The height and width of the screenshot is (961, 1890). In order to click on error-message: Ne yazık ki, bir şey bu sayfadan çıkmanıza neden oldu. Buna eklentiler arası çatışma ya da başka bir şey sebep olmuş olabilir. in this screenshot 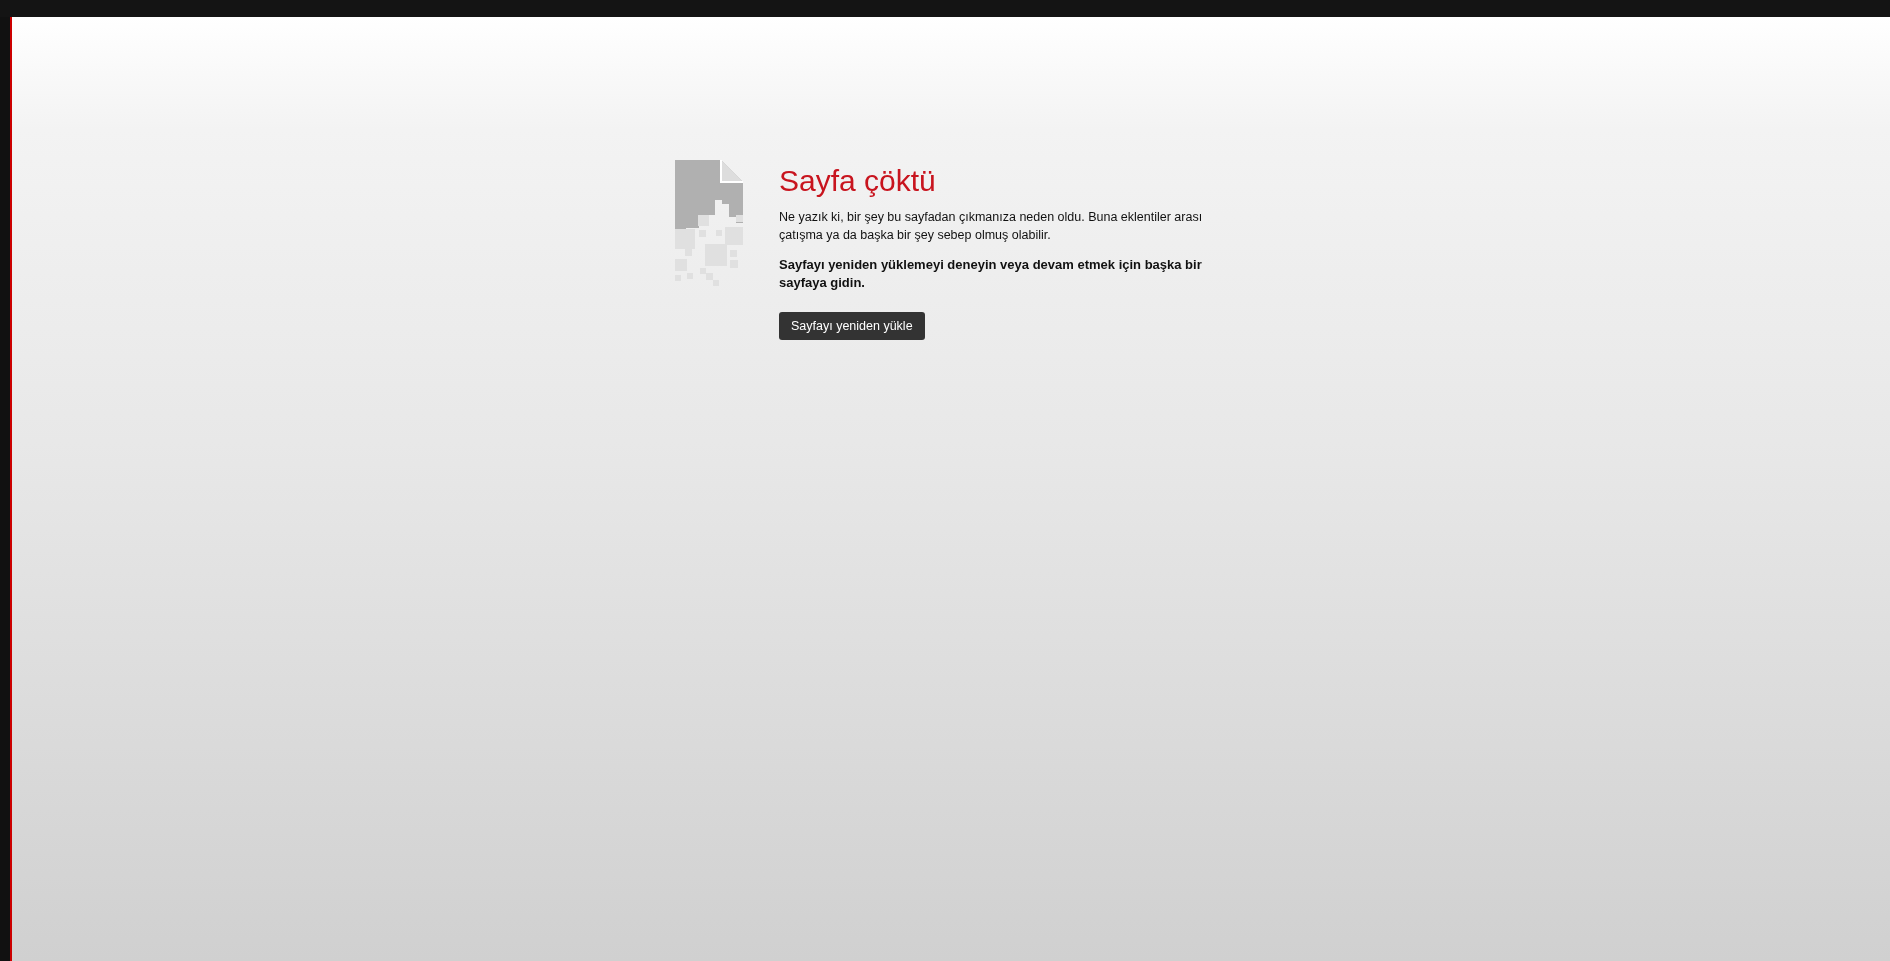, I will do `click(991, 226)`.